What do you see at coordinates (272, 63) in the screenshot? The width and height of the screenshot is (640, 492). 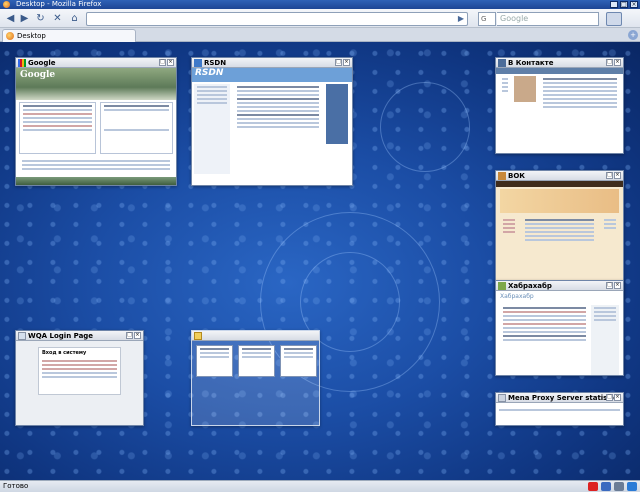 I see `thumbnail-titlebar: RSDN □ ×` at bounding box center [272, 63].